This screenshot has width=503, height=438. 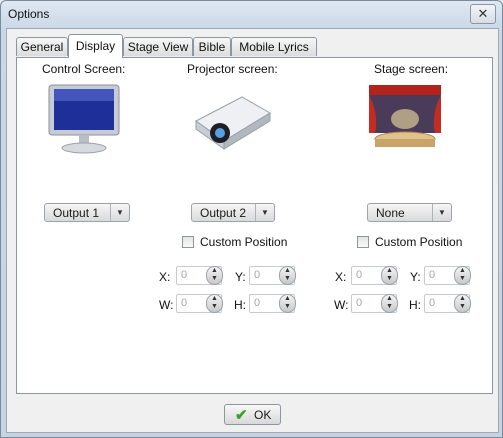 What do you see at coordinates (415, 277) in the screenshot?
I see `stage-y-label: Y:` at bounding box center [415, 277].